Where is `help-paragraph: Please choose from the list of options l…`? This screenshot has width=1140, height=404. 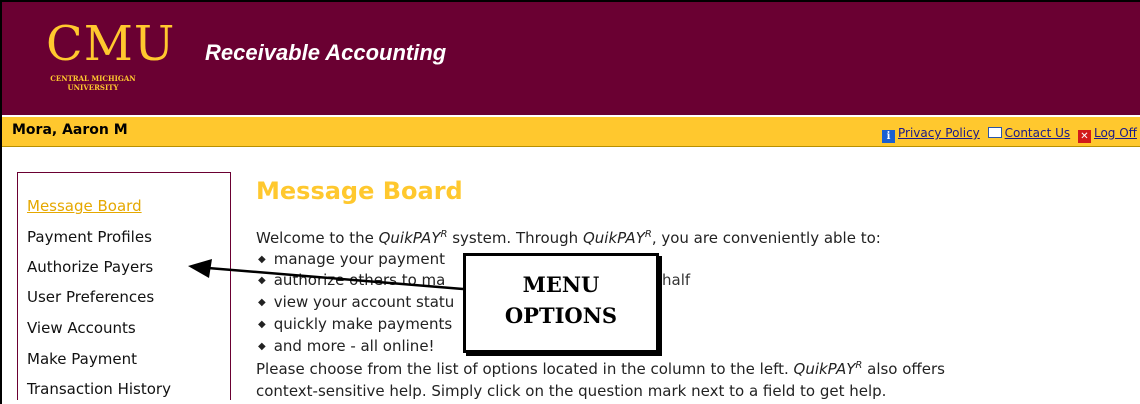
help-paragraph: Please choose from the list of options l… is located at coordinates (600, 369).